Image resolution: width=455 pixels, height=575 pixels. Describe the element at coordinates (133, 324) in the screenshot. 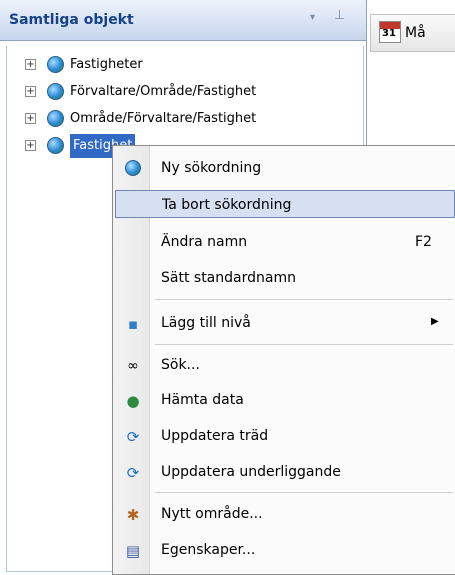

I see `add-level-icon: ▪` at that location.